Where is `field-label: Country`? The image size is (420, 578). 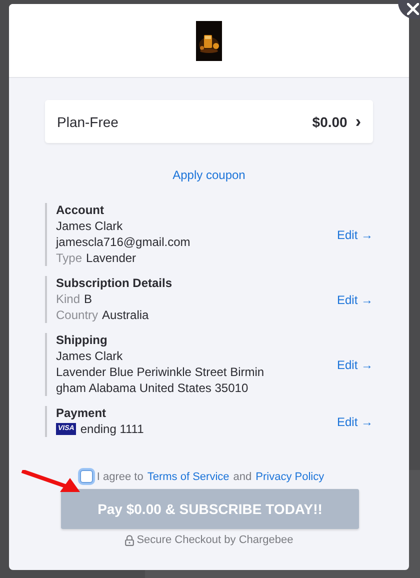
field-label: Country is located at coordinates (77, 315).